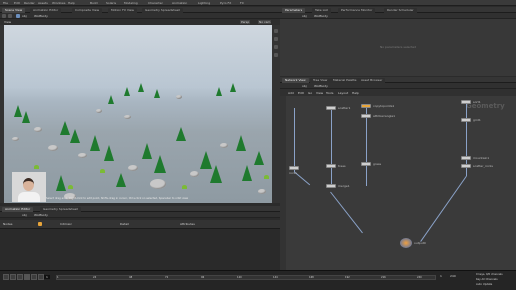 The image size is (516, 290). I want to click on range-end-field: 240, so click(453, 276).